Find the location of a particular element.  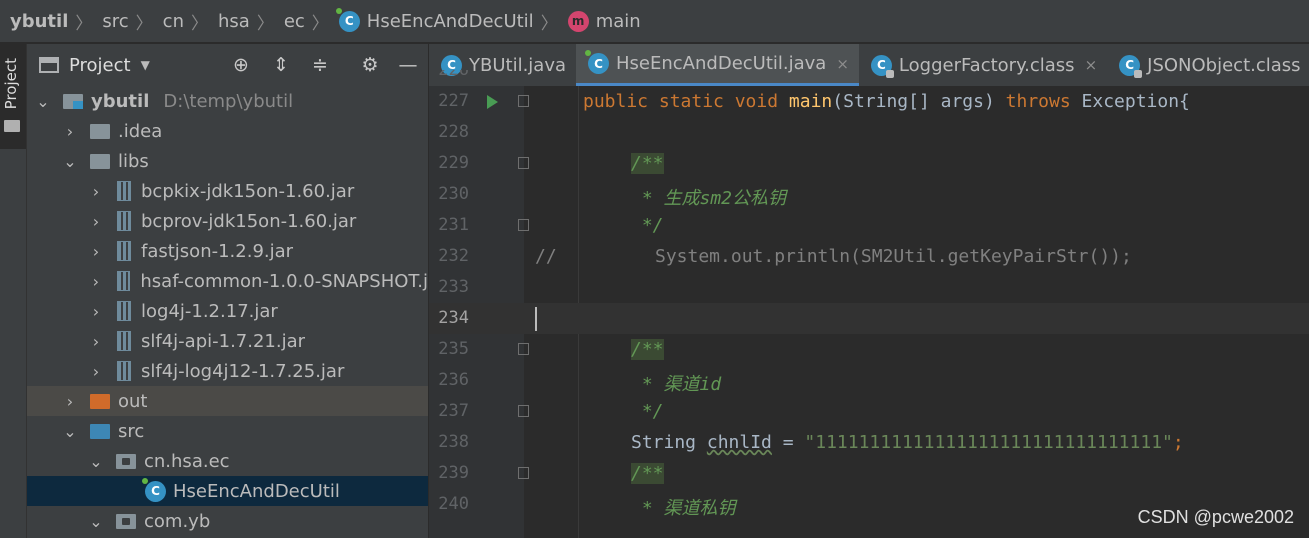

line-number: 230 is located at coordinates (453, 194).